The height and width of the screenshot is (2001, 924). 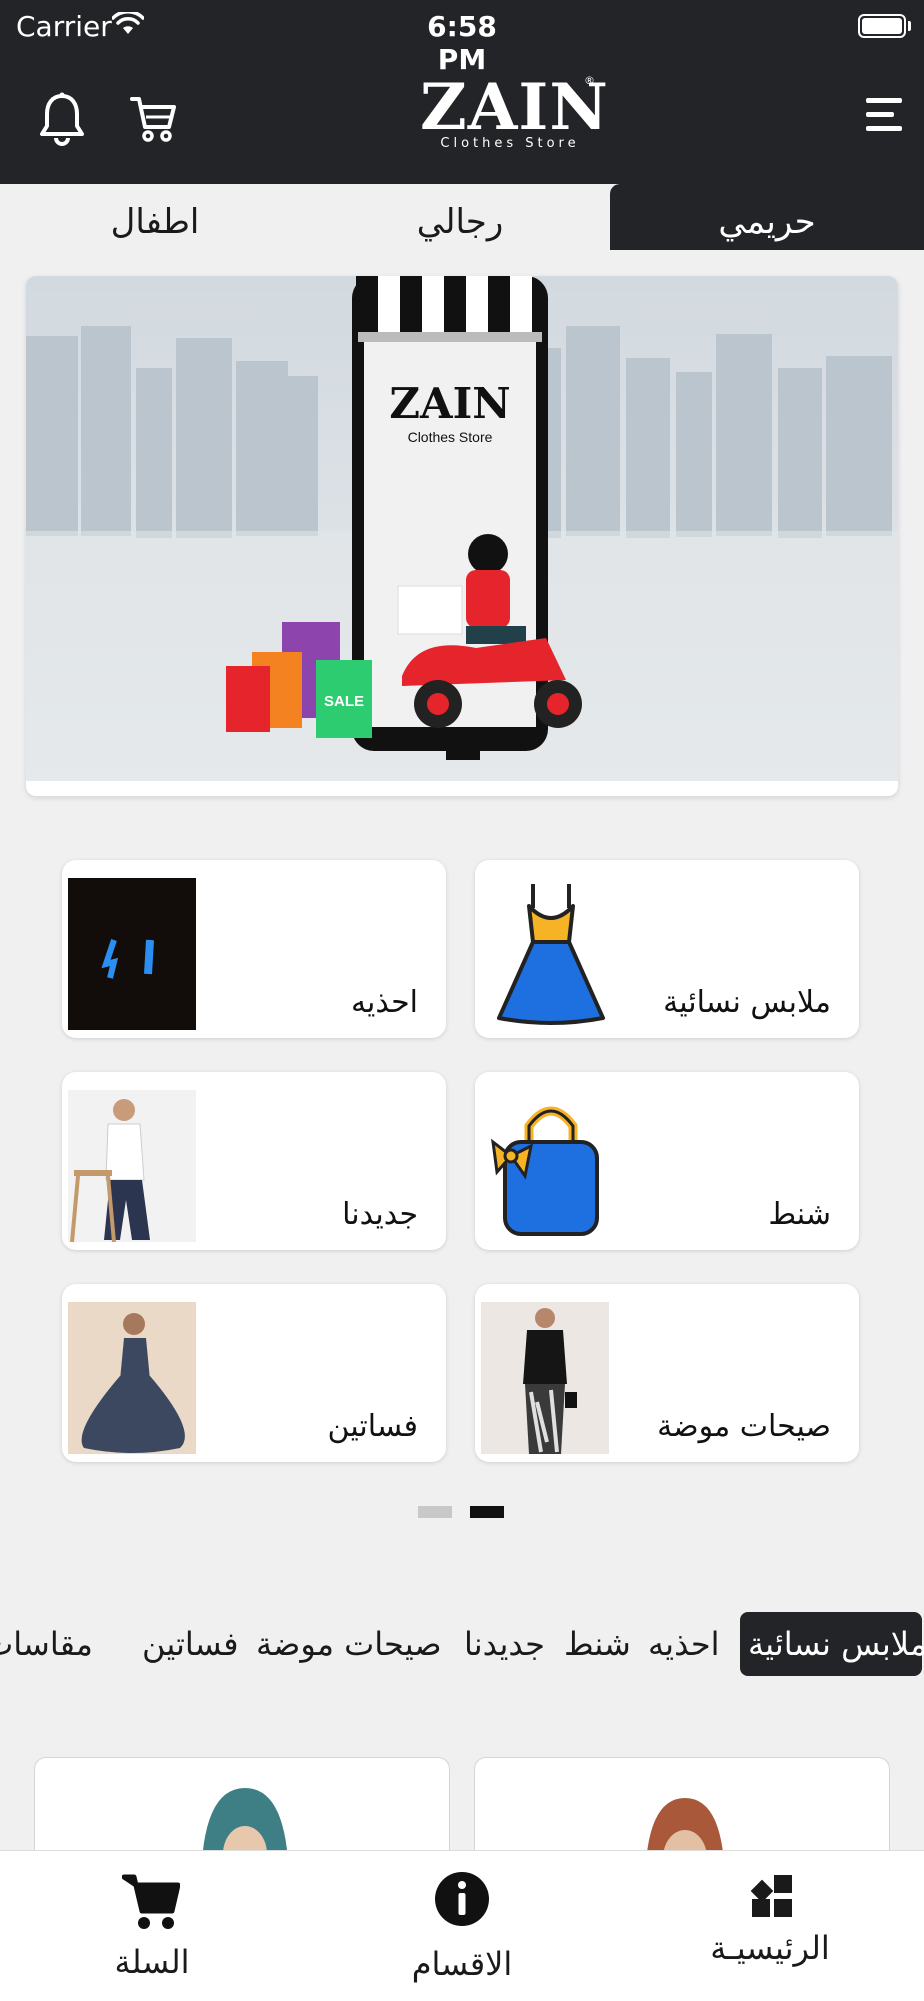 What do you see at coordinates (770, 1948) in the screenshot?
I see `nav-home-label: الرئيسيـة` at bounding box center [770, 1948].